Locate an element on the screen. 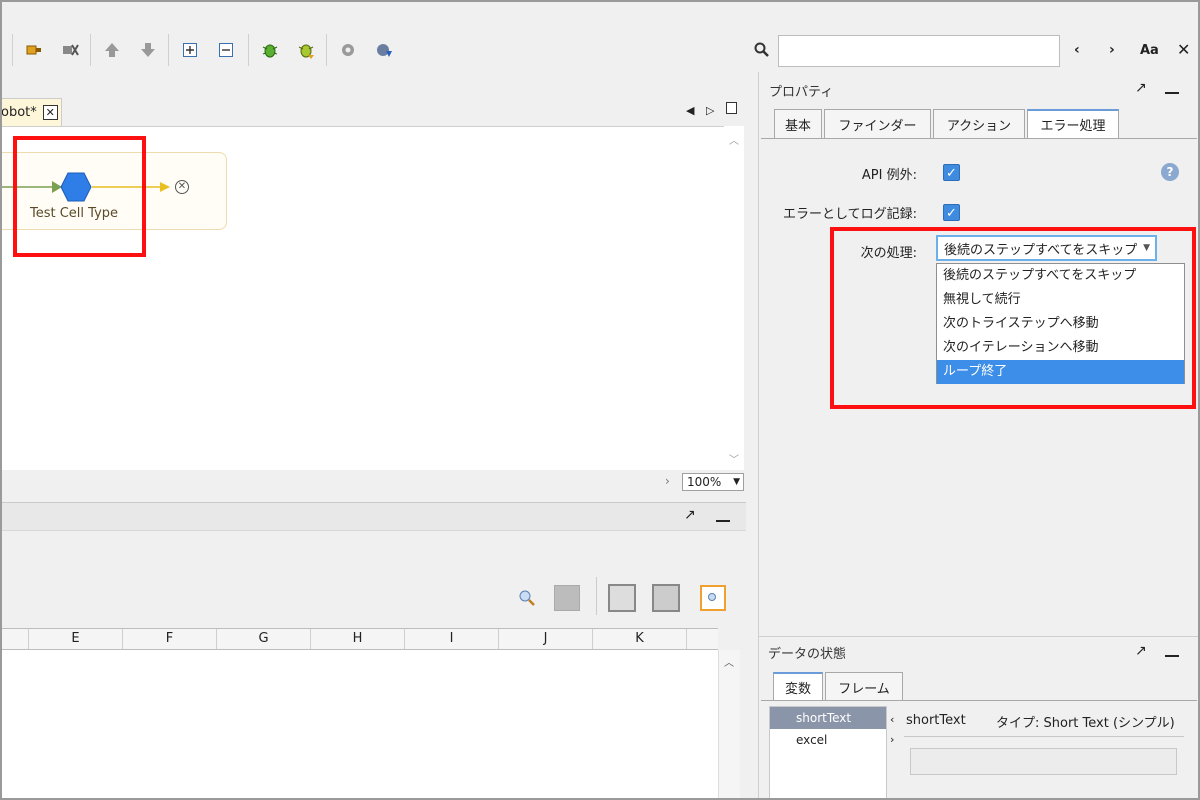 The image size is (1200, 800). move-up-icon is located at coordinates (112, 50).